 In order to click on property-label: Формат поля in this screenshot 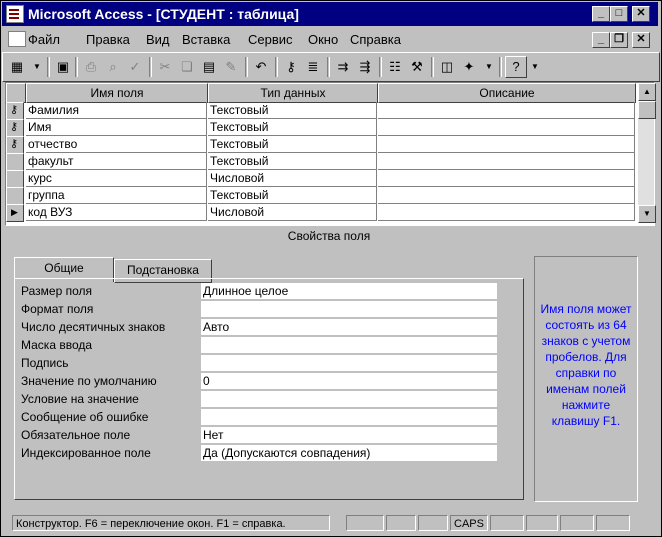, I will do `click(57, 309)`.